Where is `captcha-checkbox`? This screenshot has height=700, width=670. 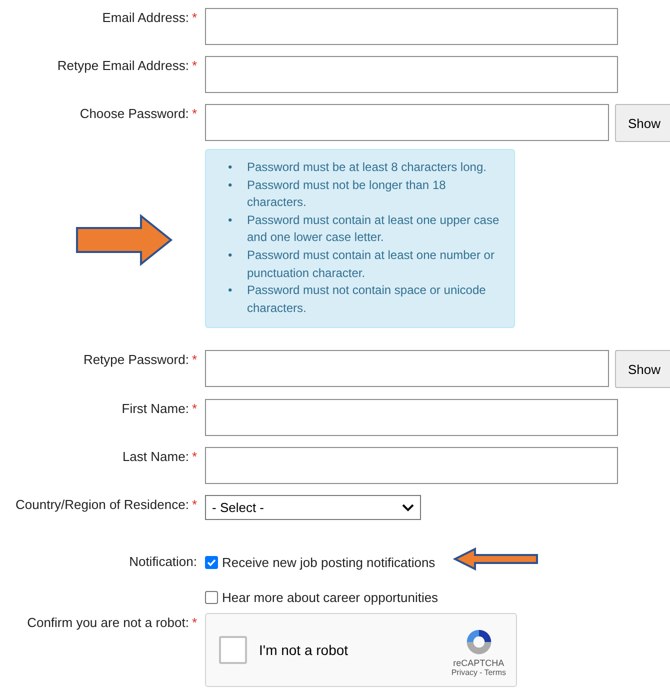
captcha-checkbox is located at coordinates (233, 650).